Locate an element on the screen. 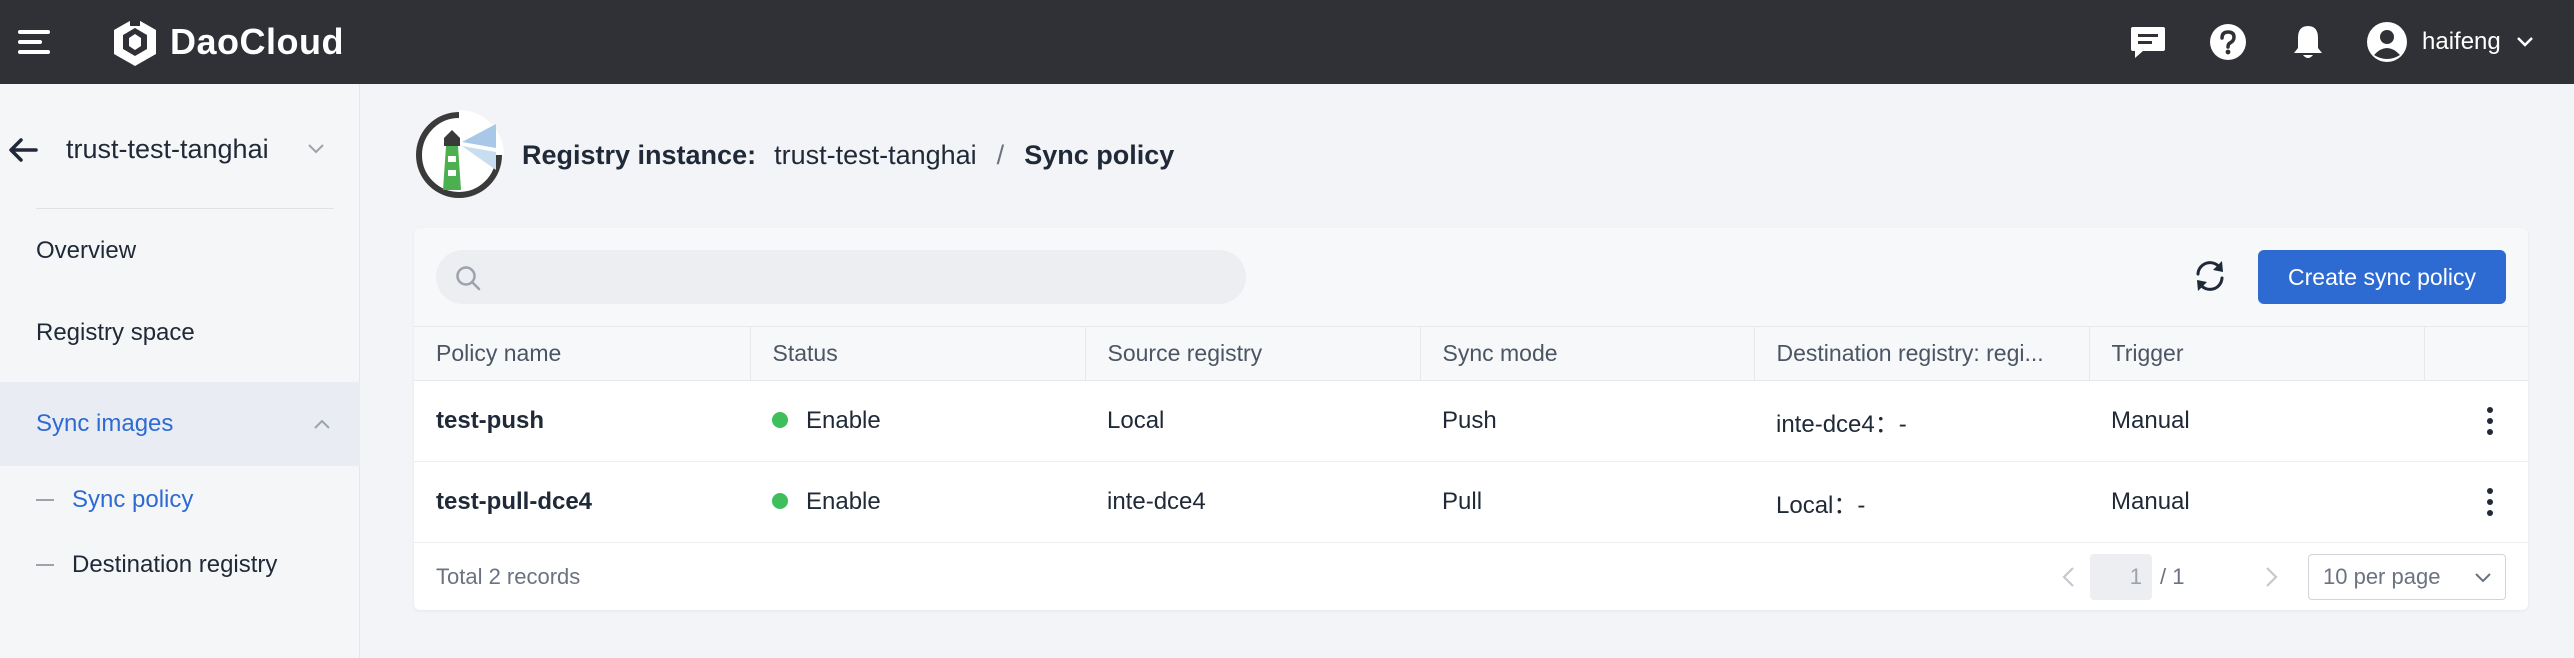  policy-name-cell: test-pull-dce4 is located at coordinates (582, 502).